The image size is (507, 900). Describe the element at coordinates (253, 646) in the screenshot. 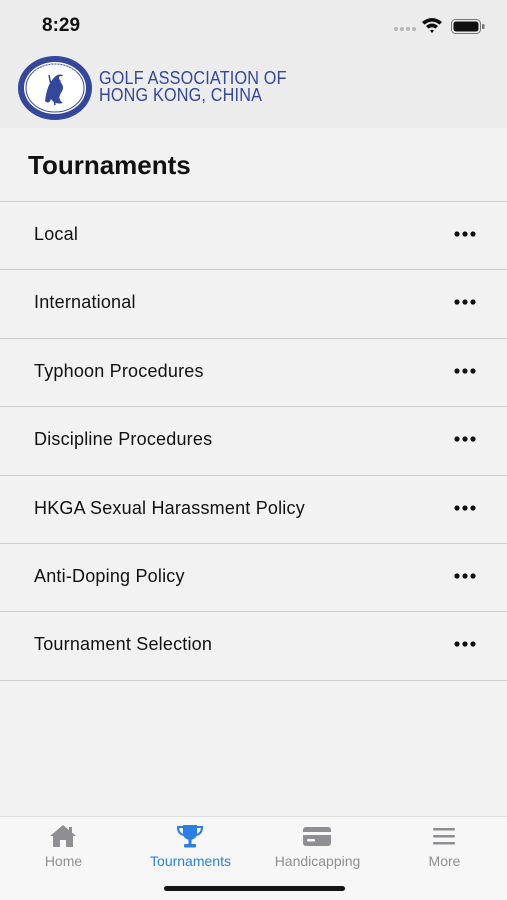

I see `menu-item-tournament-selection: Tournament Selection` at that location.